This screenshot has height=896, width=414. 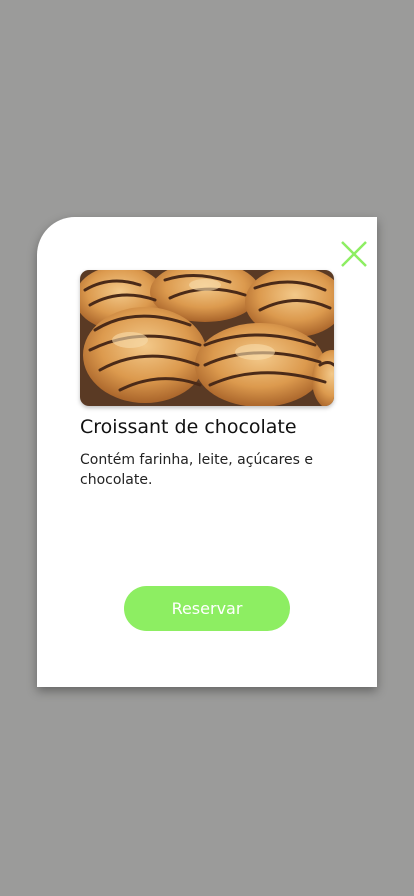 What do you see at coordinates (188, 427) in the screenshot?
I see `product-title: Croissant de chocolate` at bounding box center [188, 427].